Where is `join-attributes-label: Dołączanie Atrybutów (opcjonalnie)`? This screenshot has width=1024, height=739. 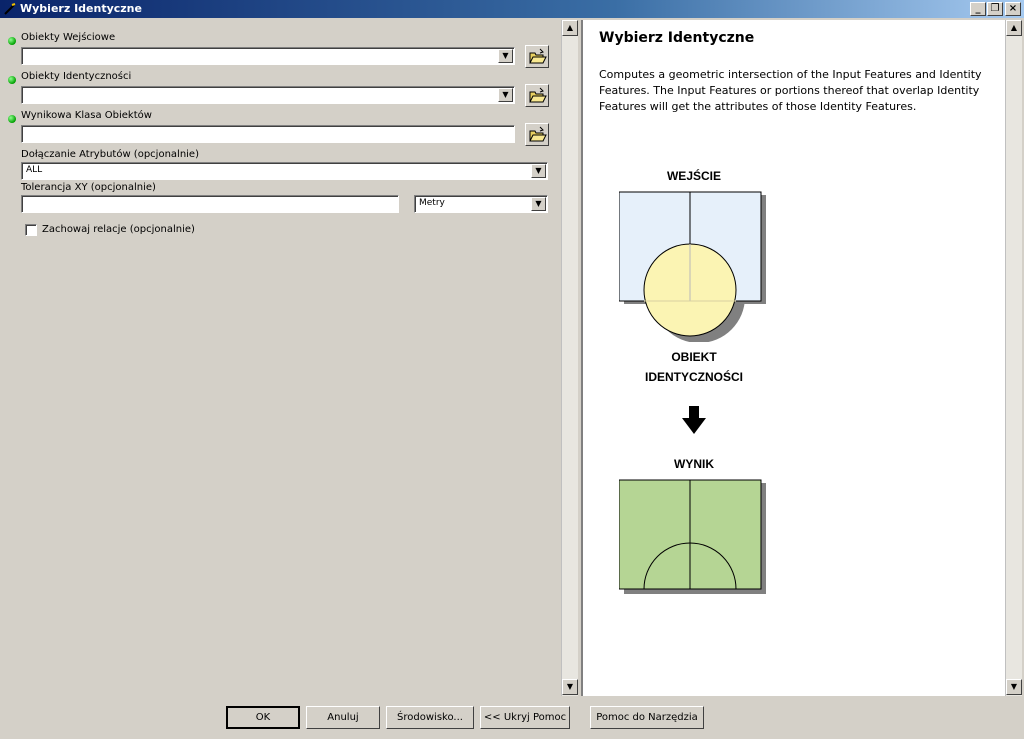 join-attributes-label: Dołączanie Atrybutów (opcjonalnie) is located at coordinates (110, 154).